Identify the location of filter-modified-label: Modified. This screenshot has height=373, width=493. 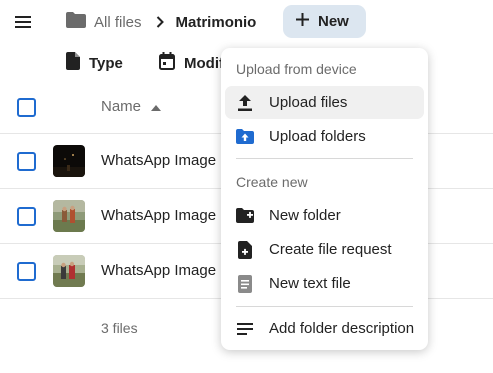
(202, 63).